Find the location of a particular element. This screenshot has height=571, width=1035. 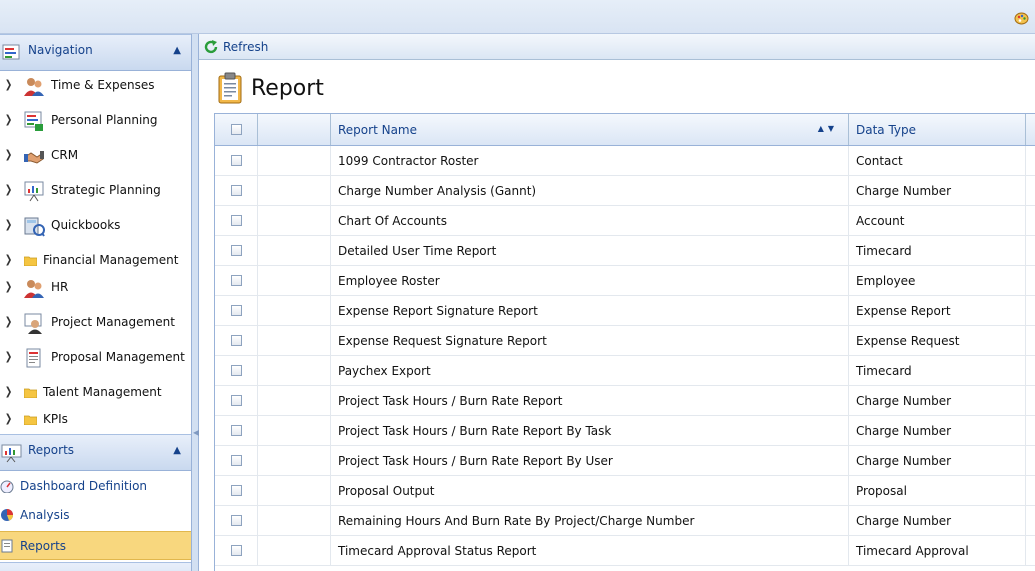

person-board-icon is located at coordinates (33, 323).